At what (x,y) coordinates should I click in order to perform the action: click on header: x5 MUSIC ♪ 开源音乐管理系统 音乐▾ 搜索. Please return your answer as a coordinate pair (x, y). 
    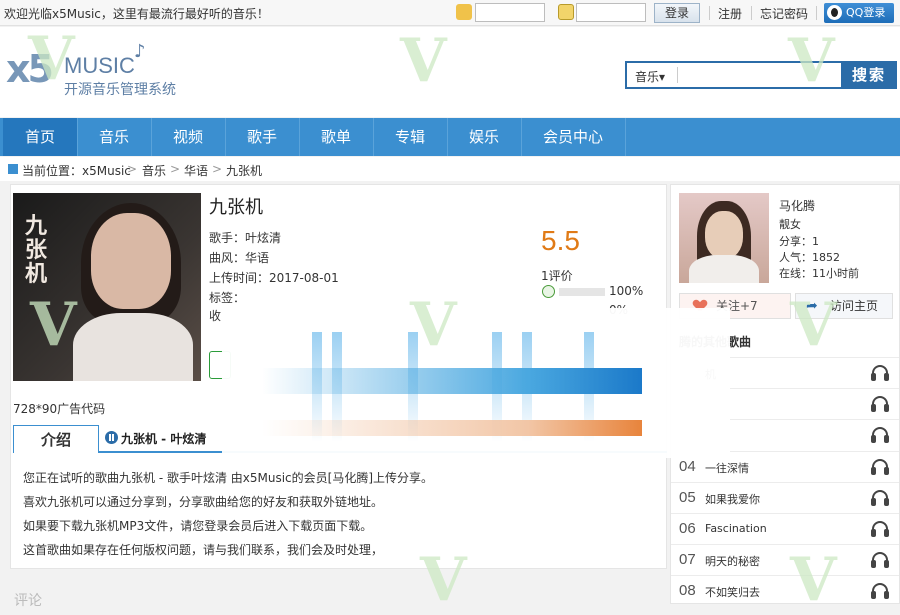
    Looking at the image, I should click on (450, 72).